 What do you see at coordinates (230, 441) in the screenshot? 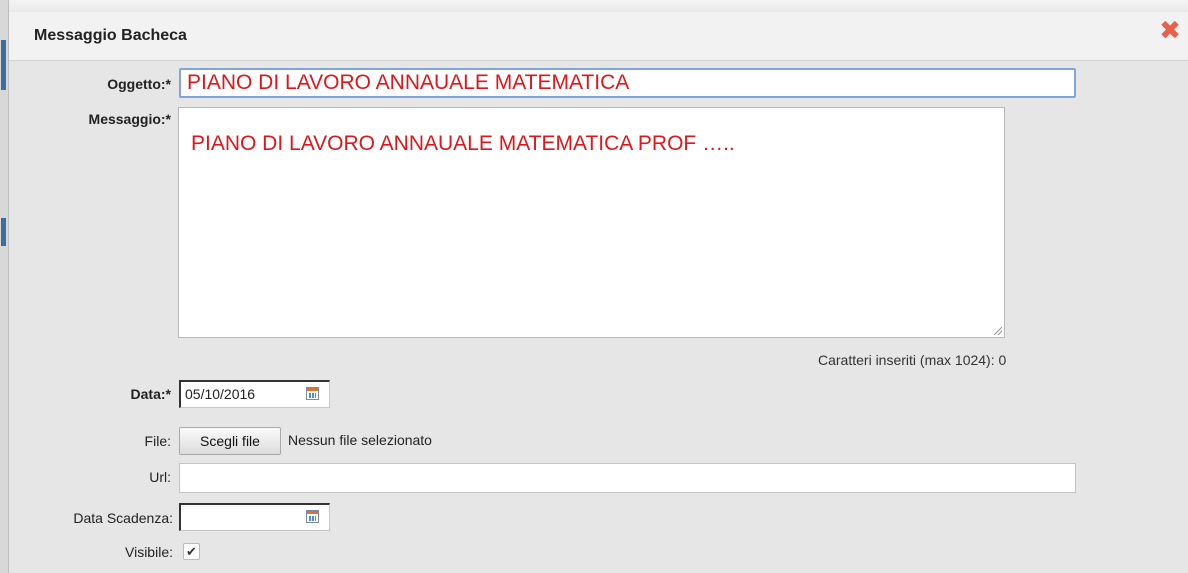
I see `choose-file-button: Scegli file` at bounding box center [230, 441].